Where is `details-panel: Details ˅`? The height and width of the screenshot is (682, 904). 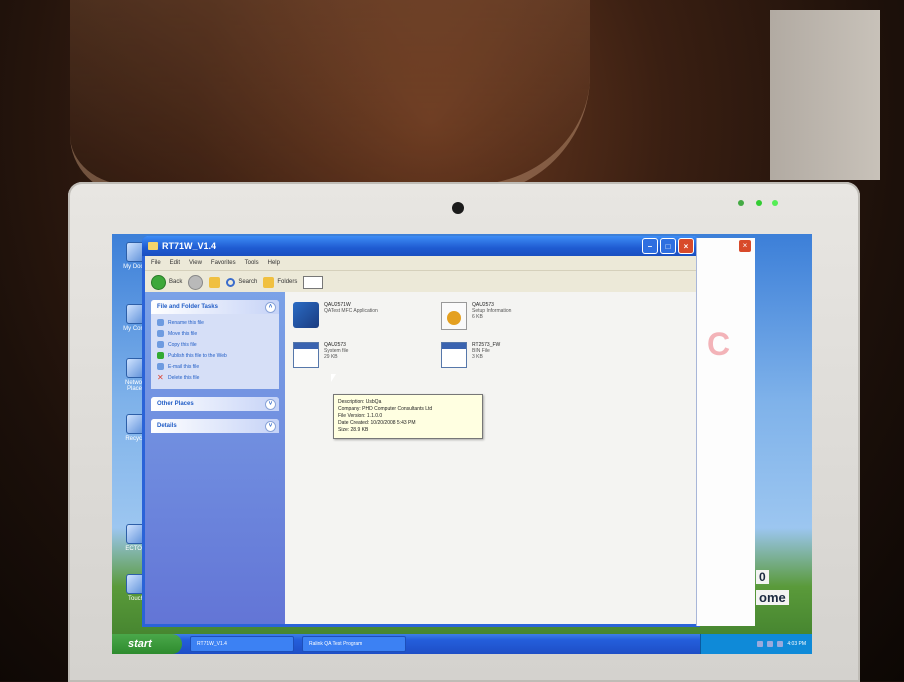
details-panel: Details ˅ is located at coordinates (215, 426).